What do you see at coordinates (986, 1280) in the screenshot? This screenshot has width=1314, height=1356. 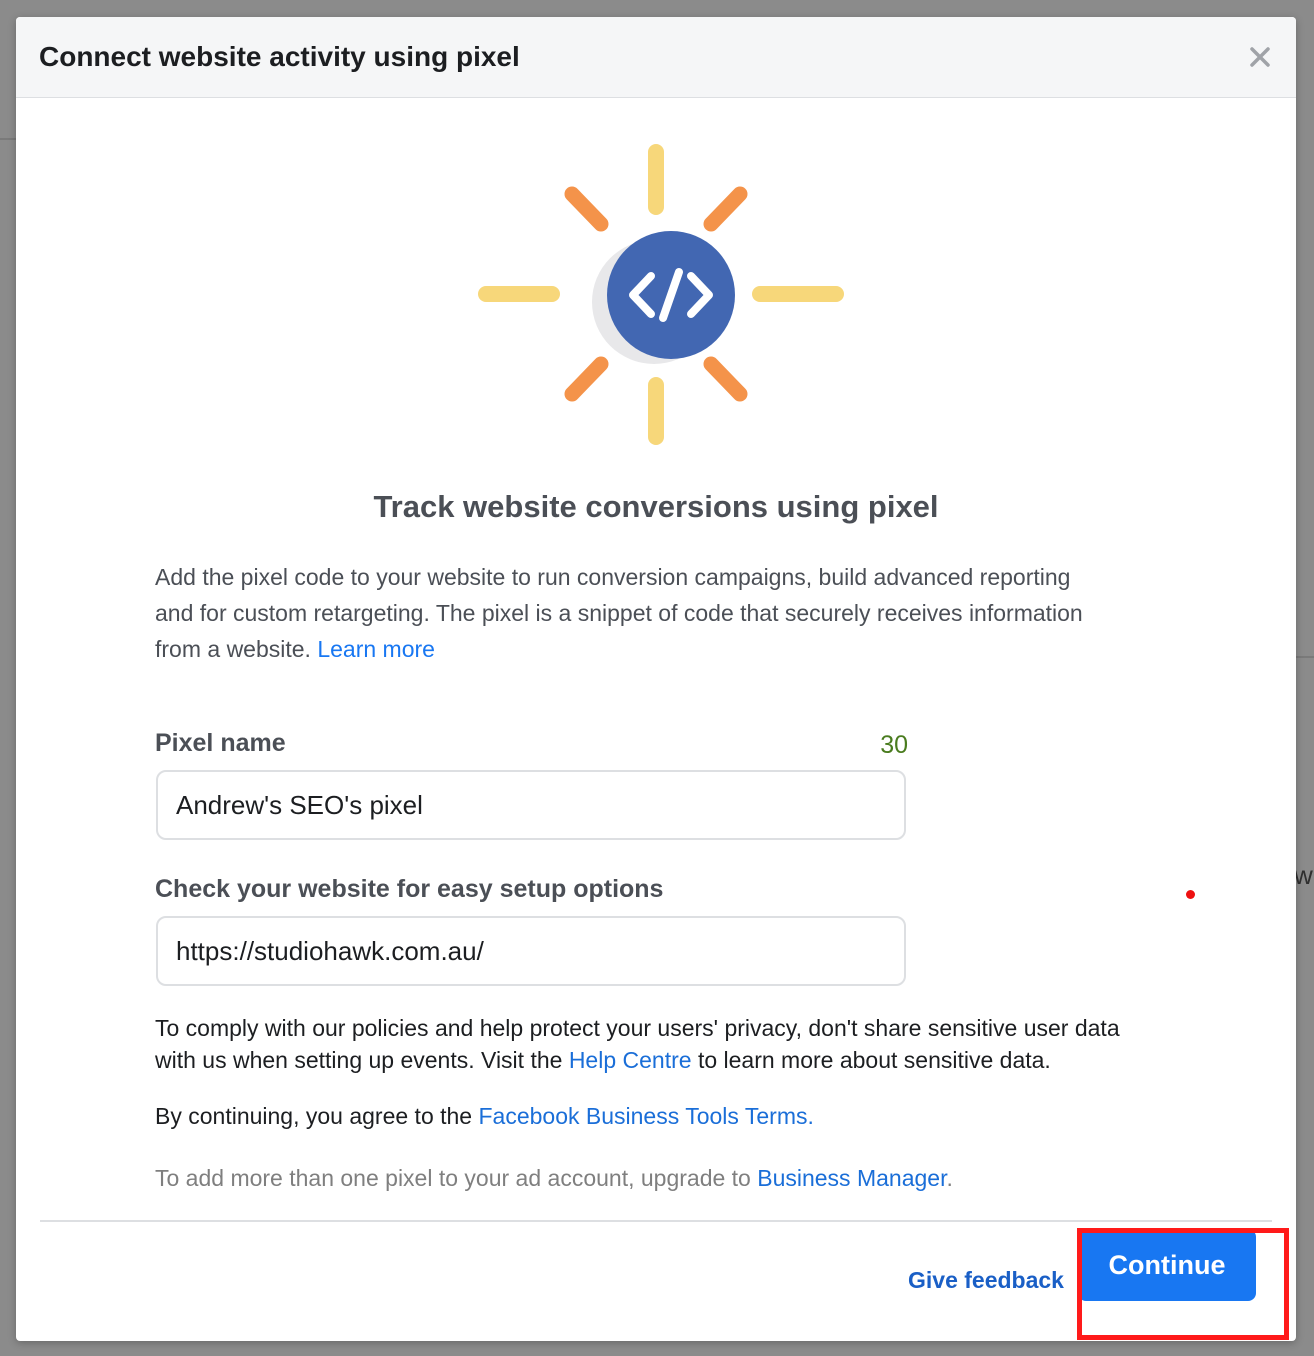 I see `give-feedback-link: Give feedback` at bounding box center [986, 1280].